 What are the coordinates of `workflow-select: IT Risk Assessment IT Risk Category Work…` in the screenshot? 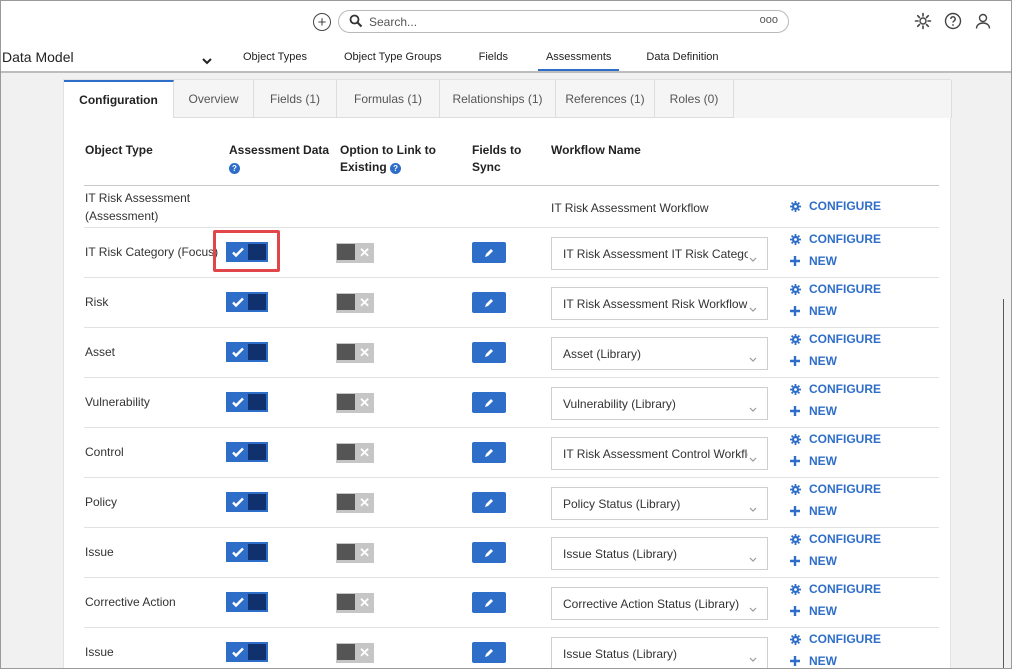 It's located at (659, 253).